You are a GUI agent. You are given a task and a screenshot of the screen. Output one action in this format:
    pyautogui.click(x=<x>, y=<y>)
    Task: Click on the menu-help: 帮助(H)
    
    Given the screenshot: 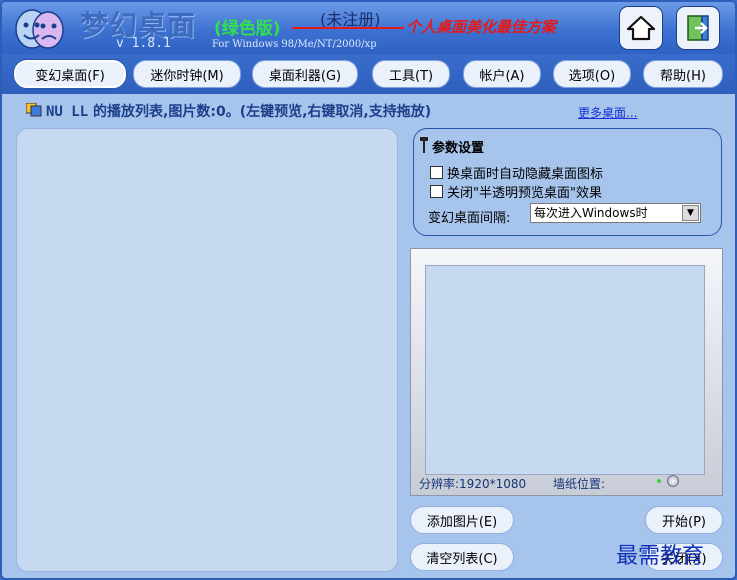 What is the action you would take?
    pyautogui.click(x=683, y=74)
    